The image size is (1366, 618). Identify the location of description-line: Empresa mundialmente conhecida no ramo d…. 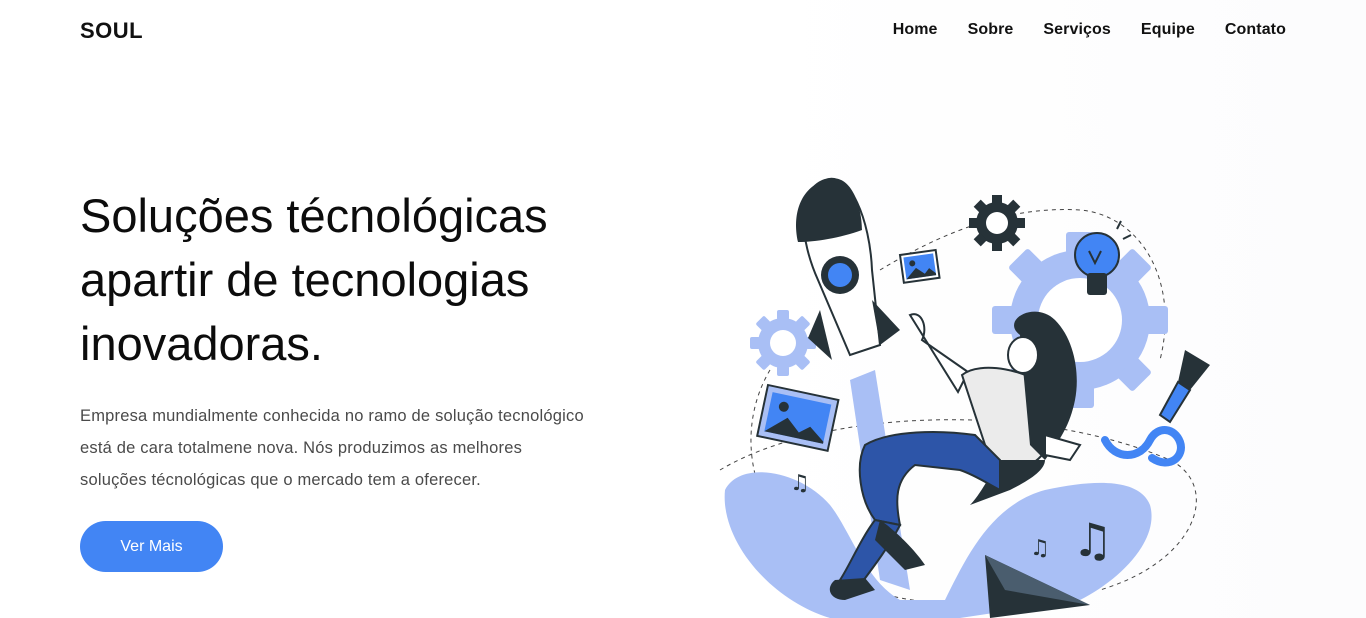
(332, 416).